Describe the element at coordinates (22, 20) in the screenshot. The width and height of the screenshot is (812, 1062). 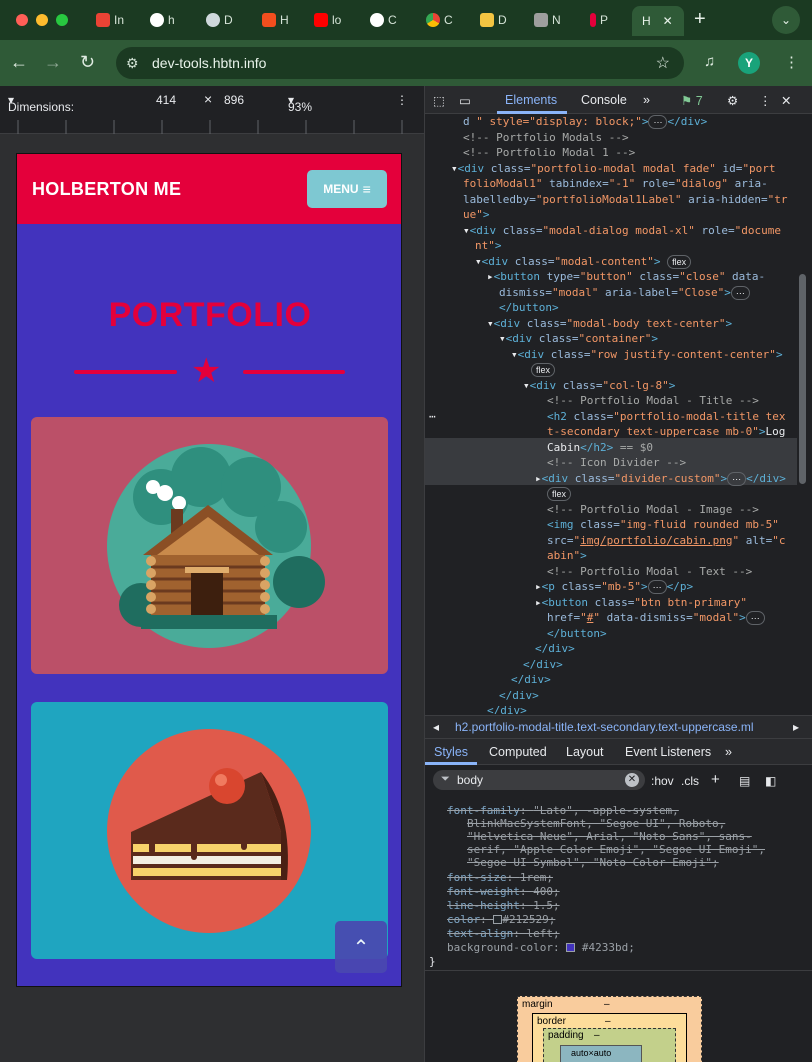
I see `close-window-button` at that location.